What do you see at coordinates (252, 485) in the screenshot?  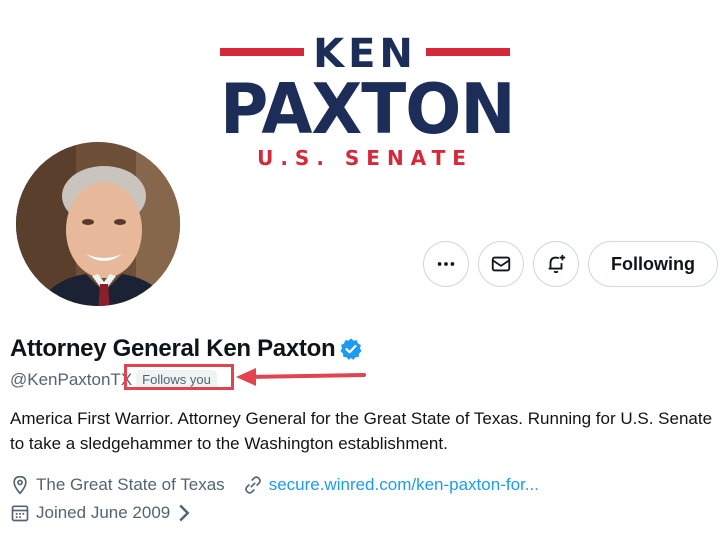 I see `link-icon` at bounding box center [252, 485].